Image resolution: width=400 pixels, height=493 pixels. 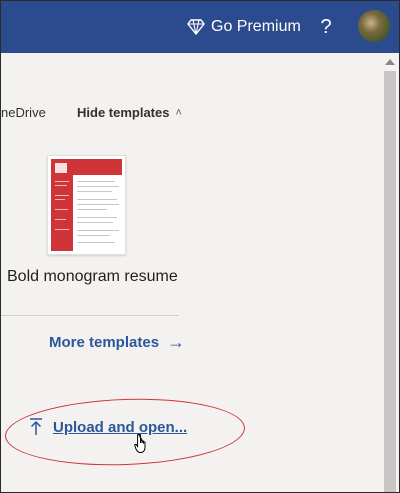 I want to click on avatar, so click(x=374, y=26).